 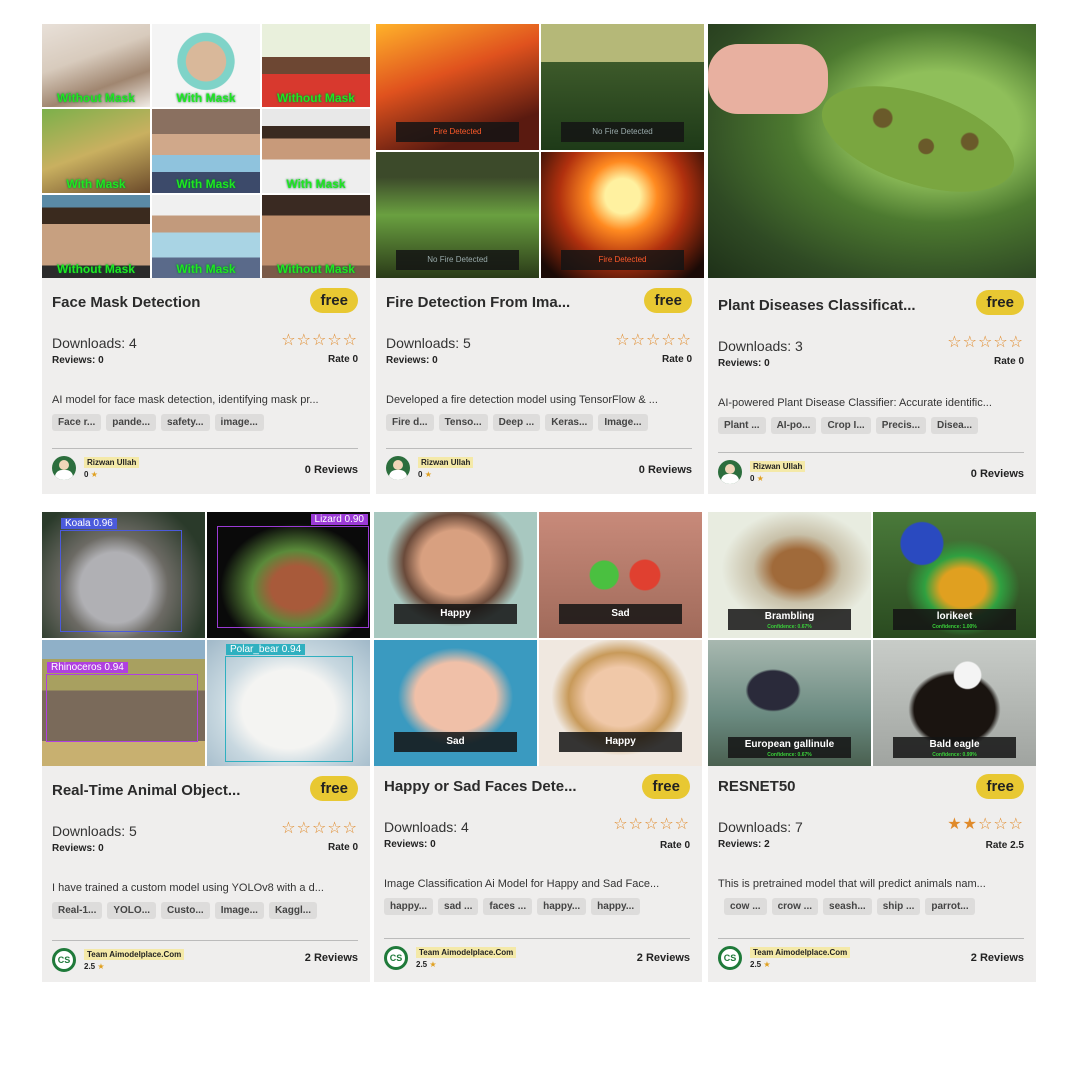 I want to click on image-label: Bald eagle Confidence: 0.99%, so click(x=954, y=747).